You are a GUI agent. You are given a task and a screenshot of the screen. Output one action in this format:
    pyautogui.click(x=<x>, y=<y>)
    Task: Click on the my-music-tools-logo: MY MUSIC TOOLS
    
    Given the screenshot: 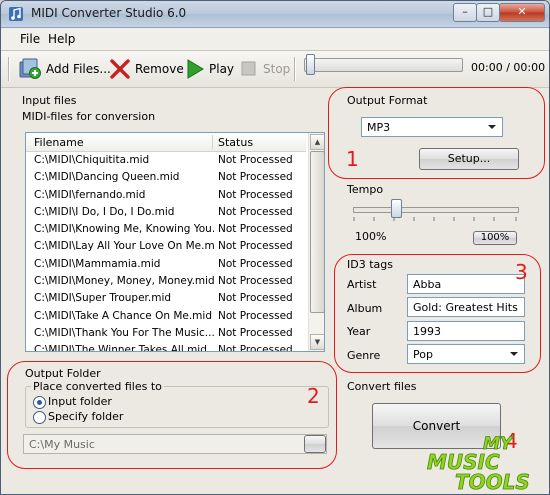 What is the action you would take?
    pyautogui.click(x=479, y=462)
    